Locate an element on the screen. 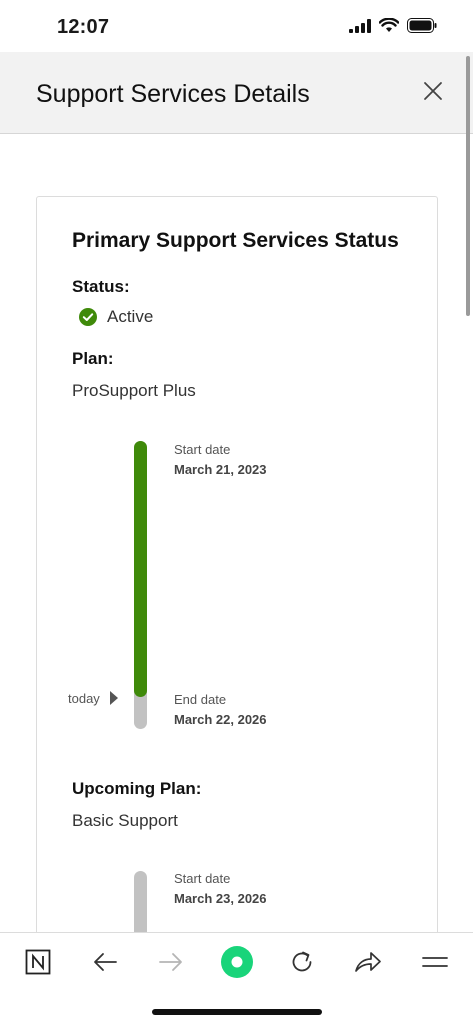 The width and height of the screenshot is (473, 1024). app-logo-icon is located at coordinates (38, 962).